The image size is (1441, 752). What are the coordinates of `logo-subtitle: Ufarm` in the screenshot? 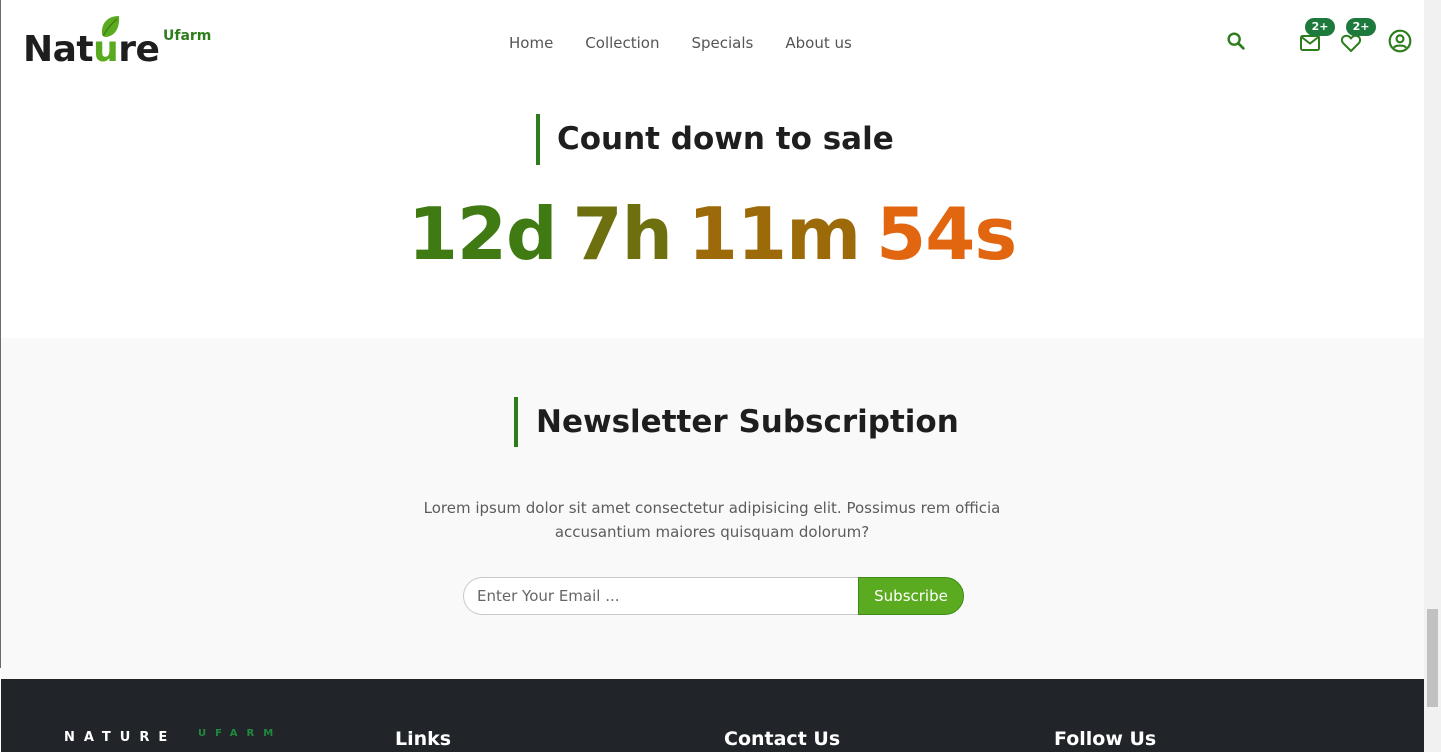 It's located at (187, 36).